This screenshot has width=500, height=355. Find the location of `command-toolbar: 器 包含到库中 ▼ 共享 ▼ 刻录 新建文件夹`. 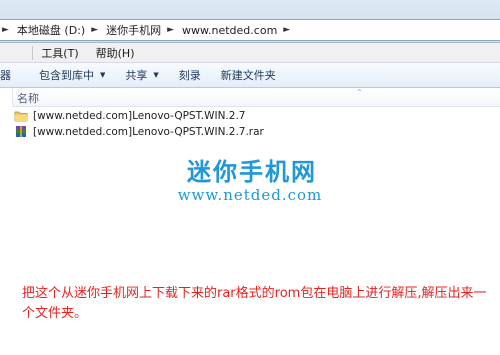

command-toolbar: 器 包含到库中 ▼ 共享 ▼ 刻录 新建文件夹 is located at coordinates (250, 75).